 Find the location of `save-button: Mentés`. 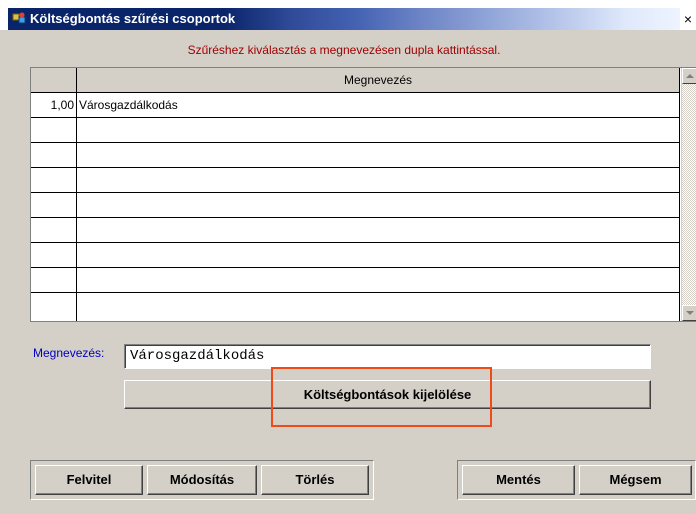

save-button: Mentés is located at coordinates (518, 480).